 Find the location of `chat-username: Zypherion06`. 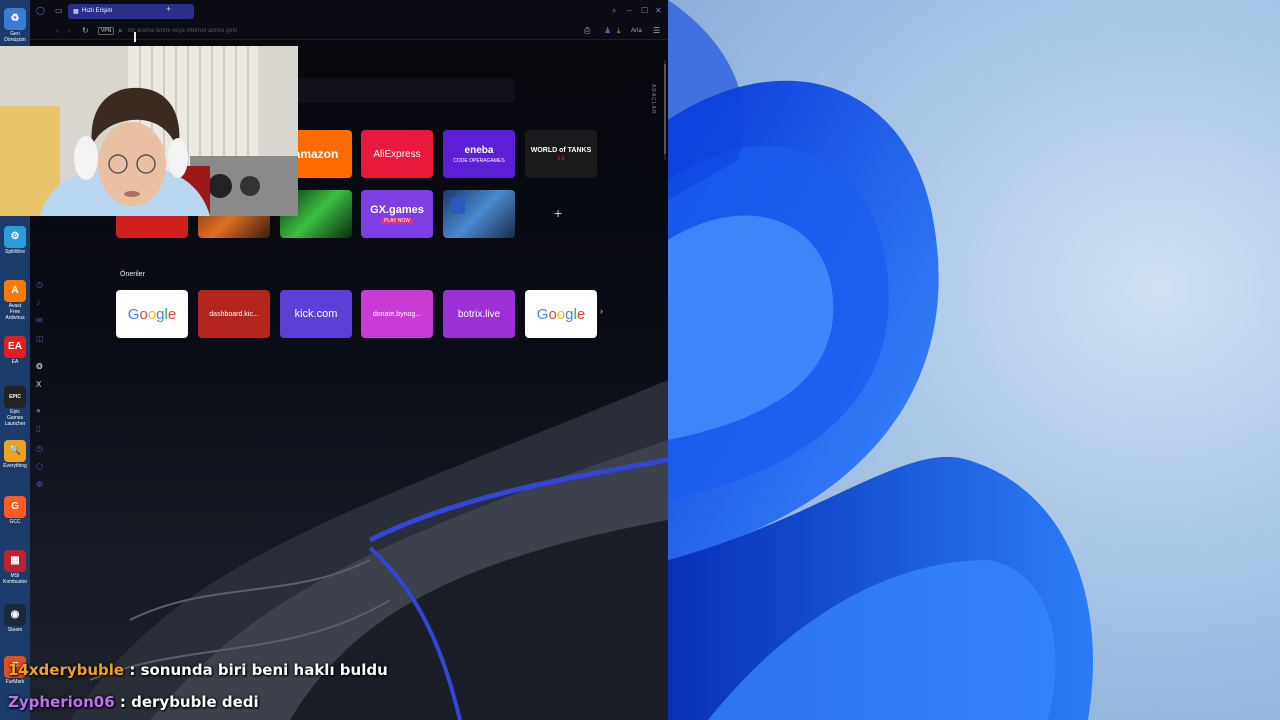

chat-username: Zypherion06 is located at coordinates (61, 702).